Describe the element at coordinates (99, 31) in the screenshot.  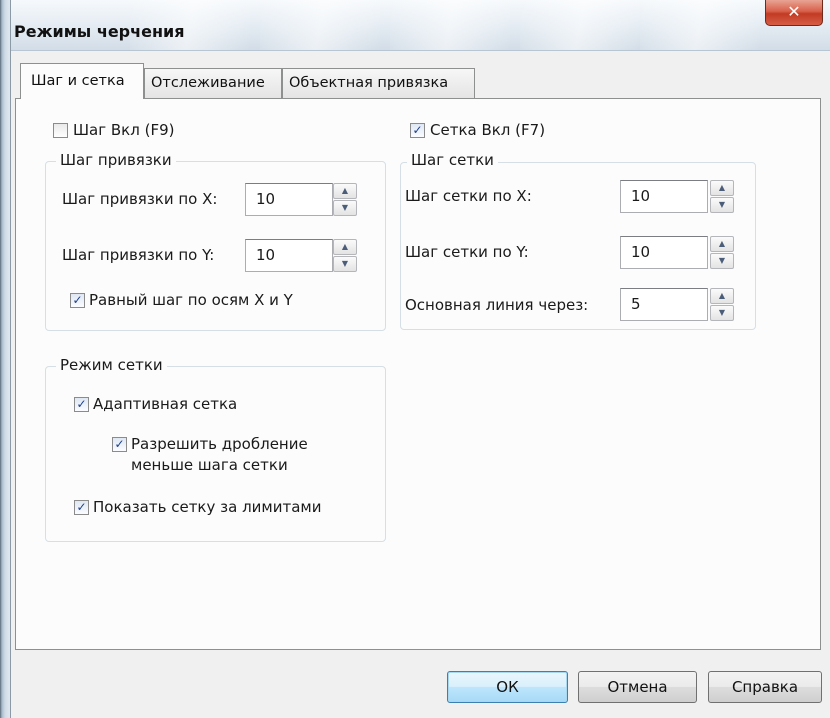
I see `window-title: Режимы черчения` at that location.